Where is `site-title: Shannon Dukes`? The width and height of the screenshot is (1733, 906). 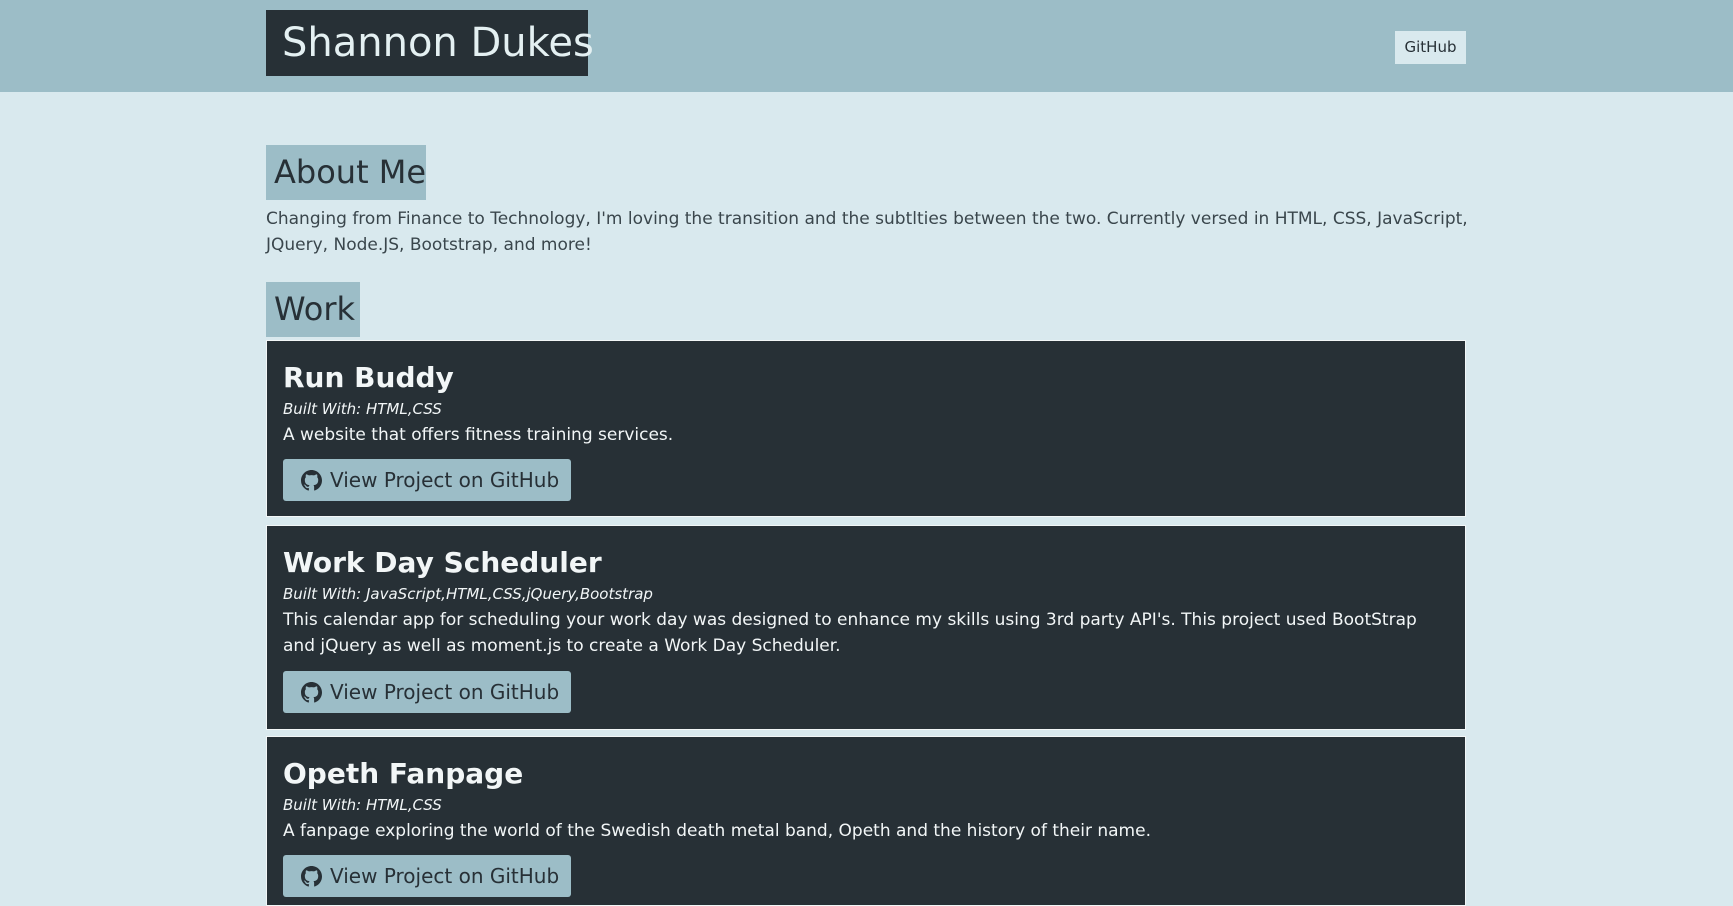
site-title: Shannon Dukes is located at coordinates (430, 43).